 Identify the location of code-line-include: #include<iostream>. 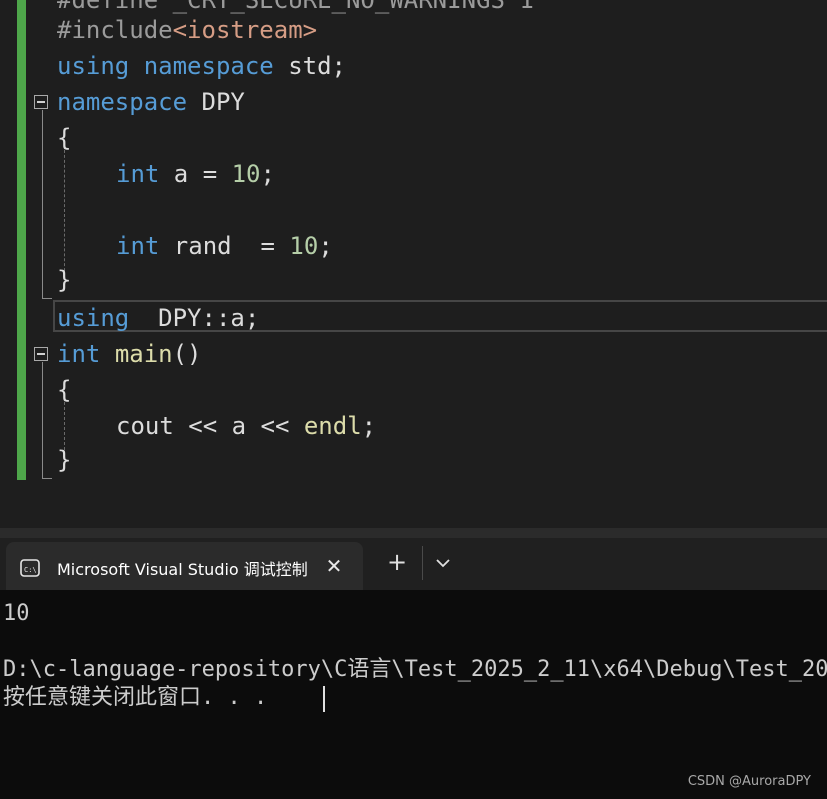
(187, 30).